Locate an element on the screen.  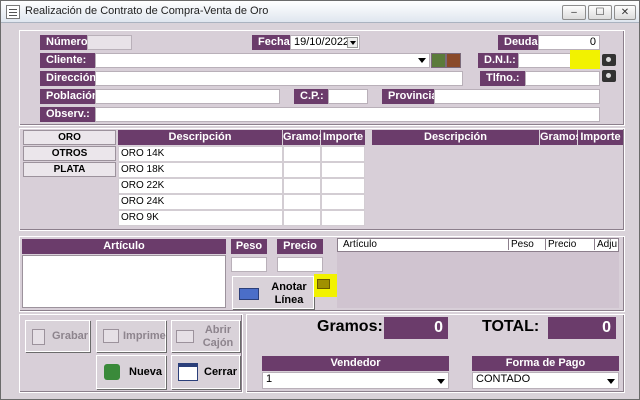
abrir-cajon-label: Abrir Cajón is located at coordinates (218, 336).